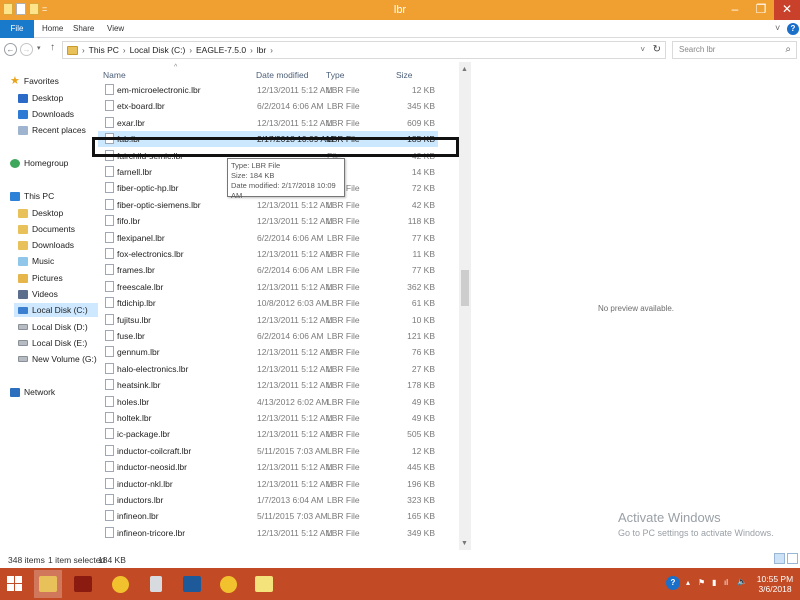  I want to click on file-name: frames.lbr, so click(136, 270).